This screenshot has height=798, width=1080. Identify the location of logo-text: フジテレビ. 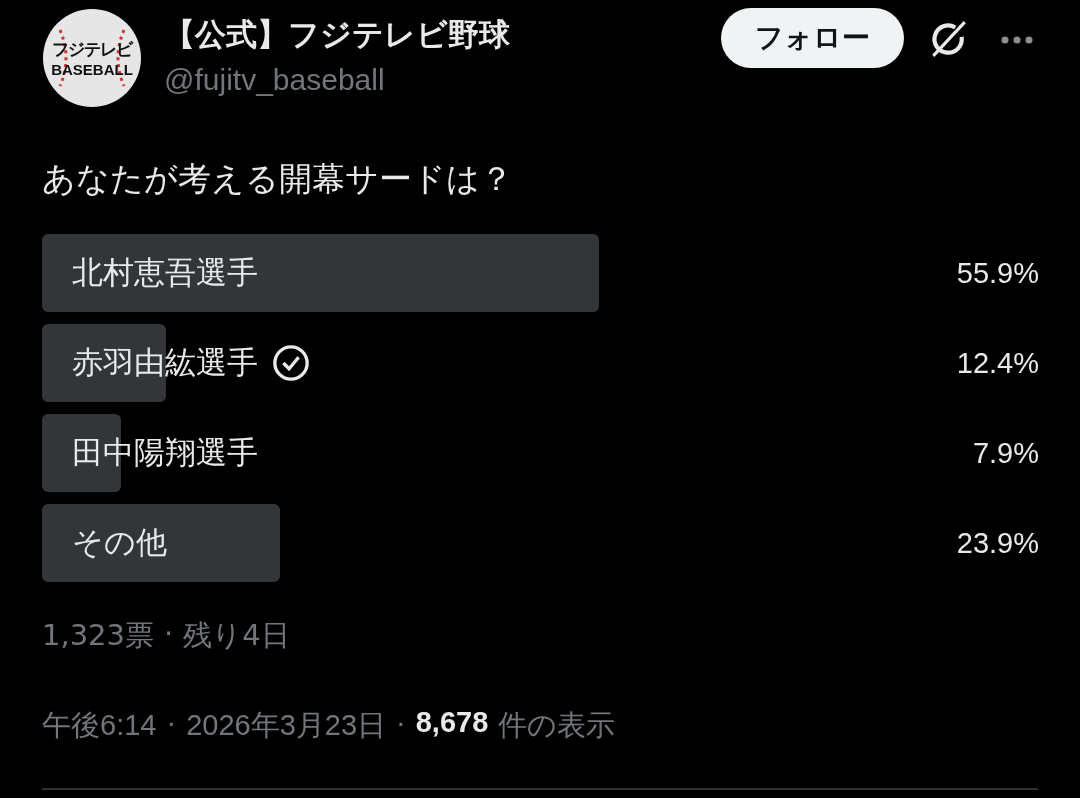
(92, 49).